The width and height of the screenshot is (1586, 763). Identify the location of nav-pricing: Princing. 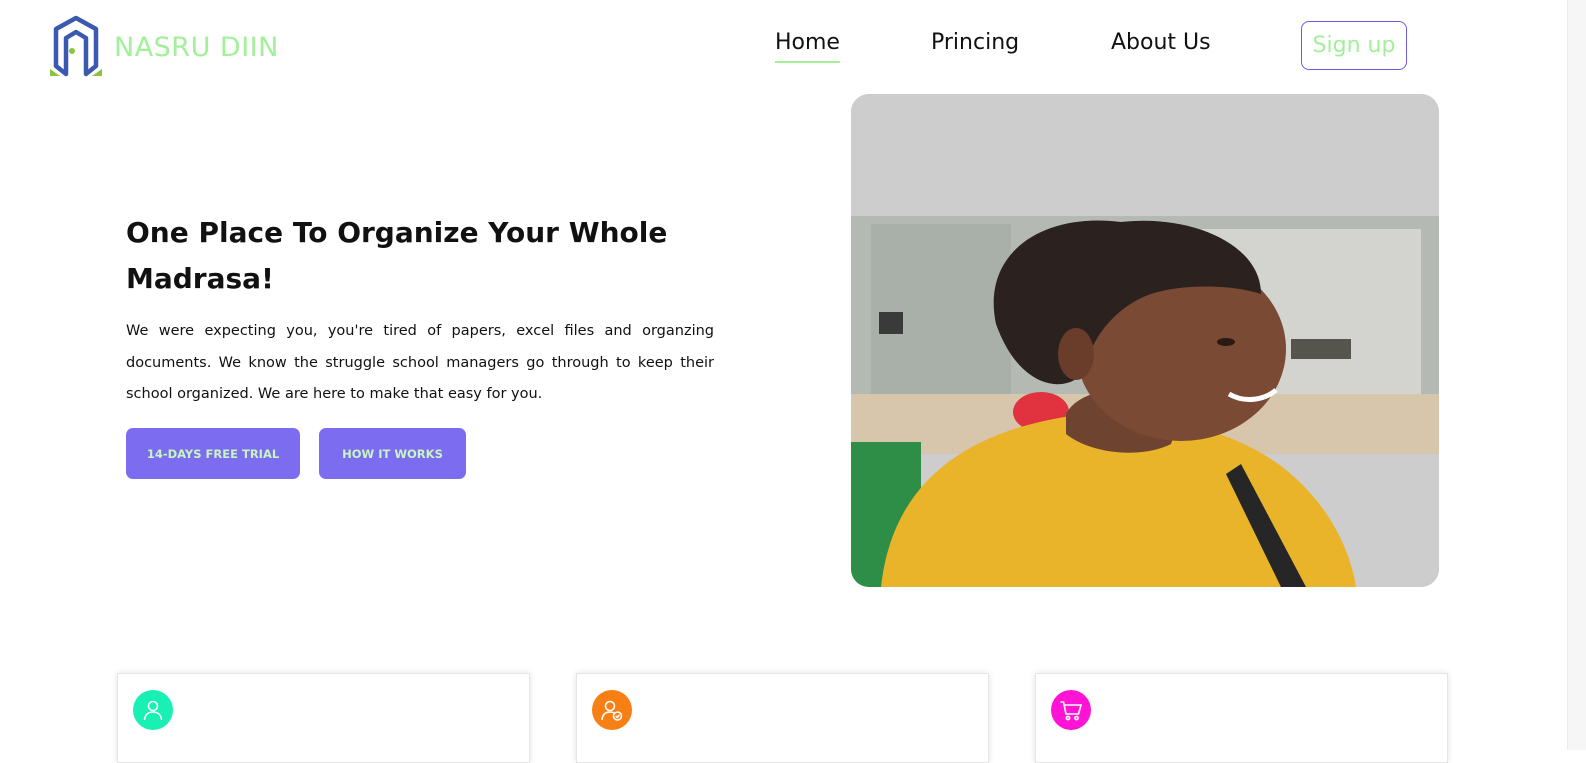
(975, 45).